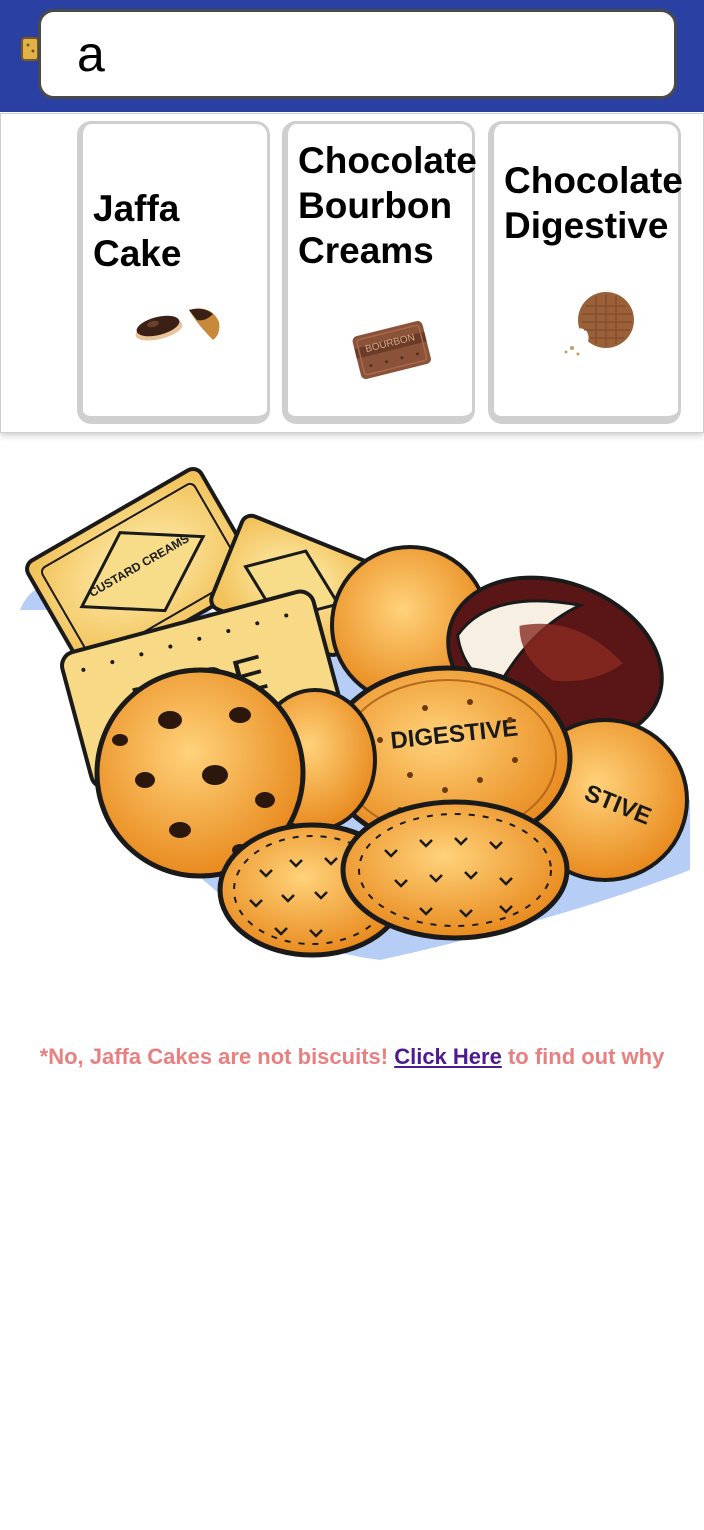 The height and width of the screenshot is (1530, 704). Describe the element at coordinates (387, 205) in the screenshot. I see `result-card-title: Chocolate Bourbon Creams` at that location.